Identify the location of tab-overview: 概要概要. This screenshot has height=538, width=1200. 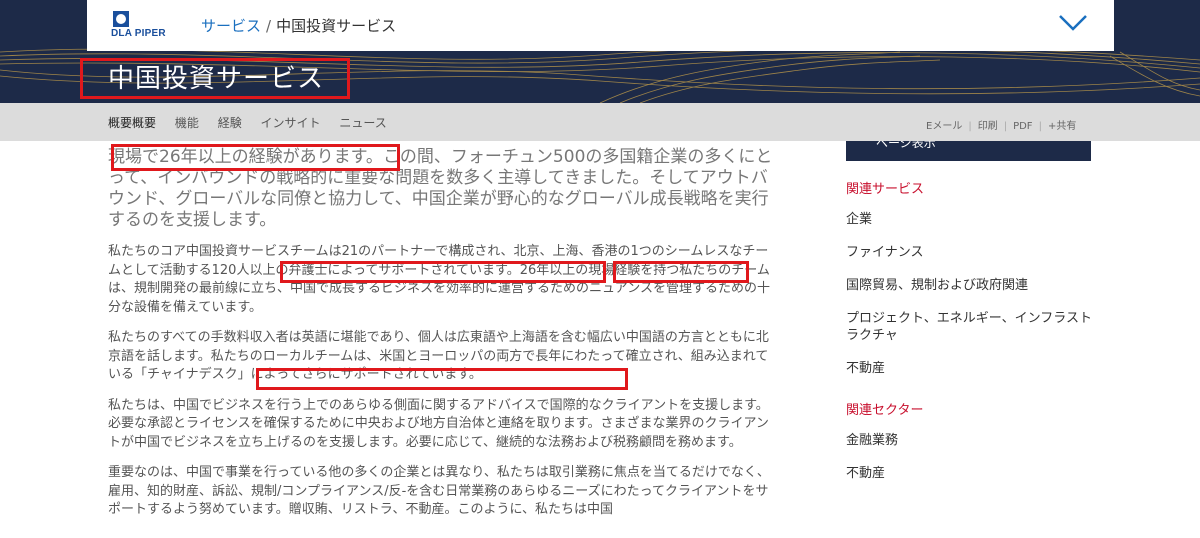
(132, 123).